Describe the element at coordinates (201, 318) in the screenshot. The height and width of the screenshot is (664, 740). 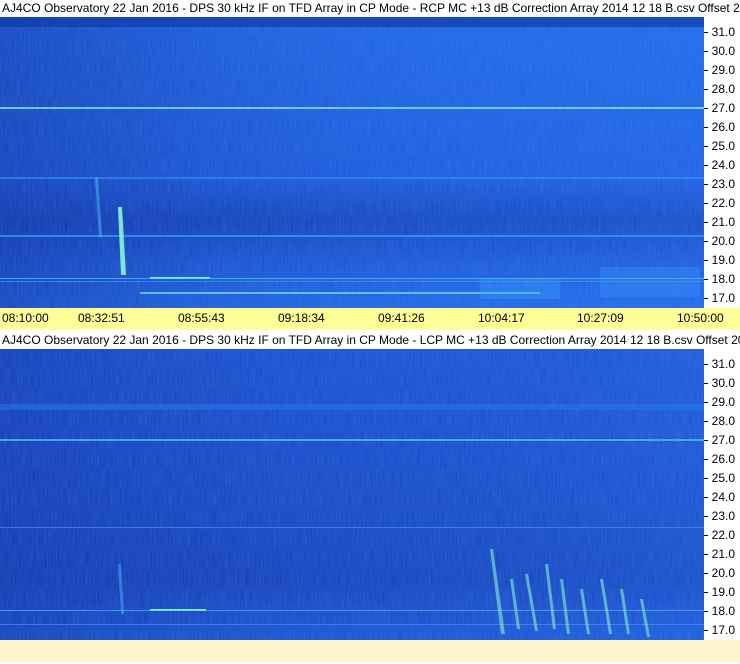
I see `time-tick-label: 08:55:43` at that location.